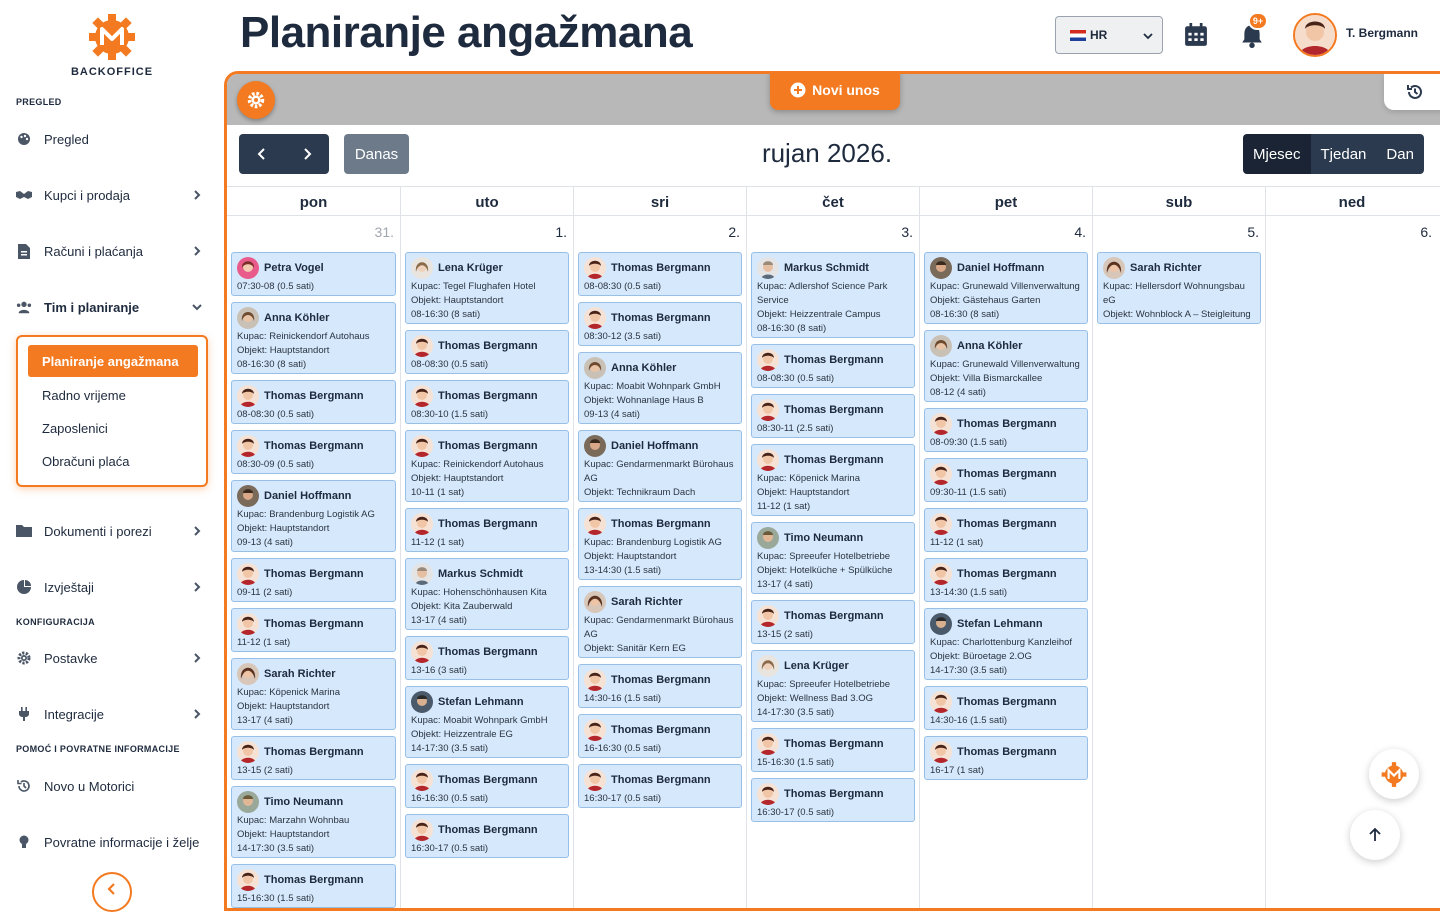  Describe the element at coordinates (1394, 774) in the screenshot. I see `assistant-button` at that location.